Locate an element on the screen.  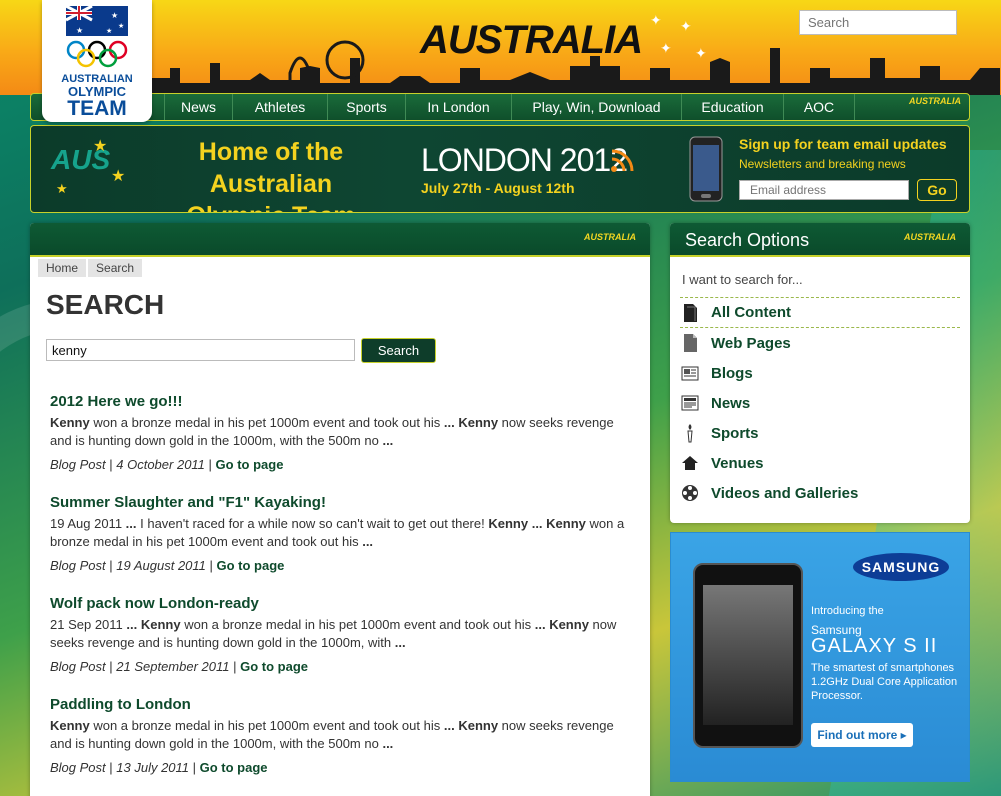
option-web-pages: Web Pages is located at coordinates (820, 343).